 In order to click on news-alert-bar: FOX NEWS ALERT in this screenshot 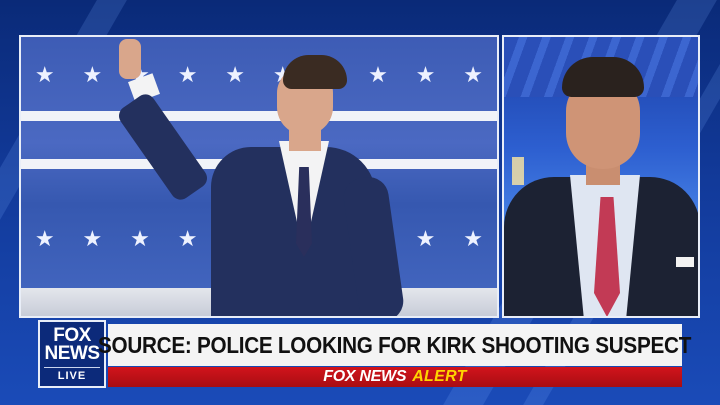, I will do `click(395, 377)`.